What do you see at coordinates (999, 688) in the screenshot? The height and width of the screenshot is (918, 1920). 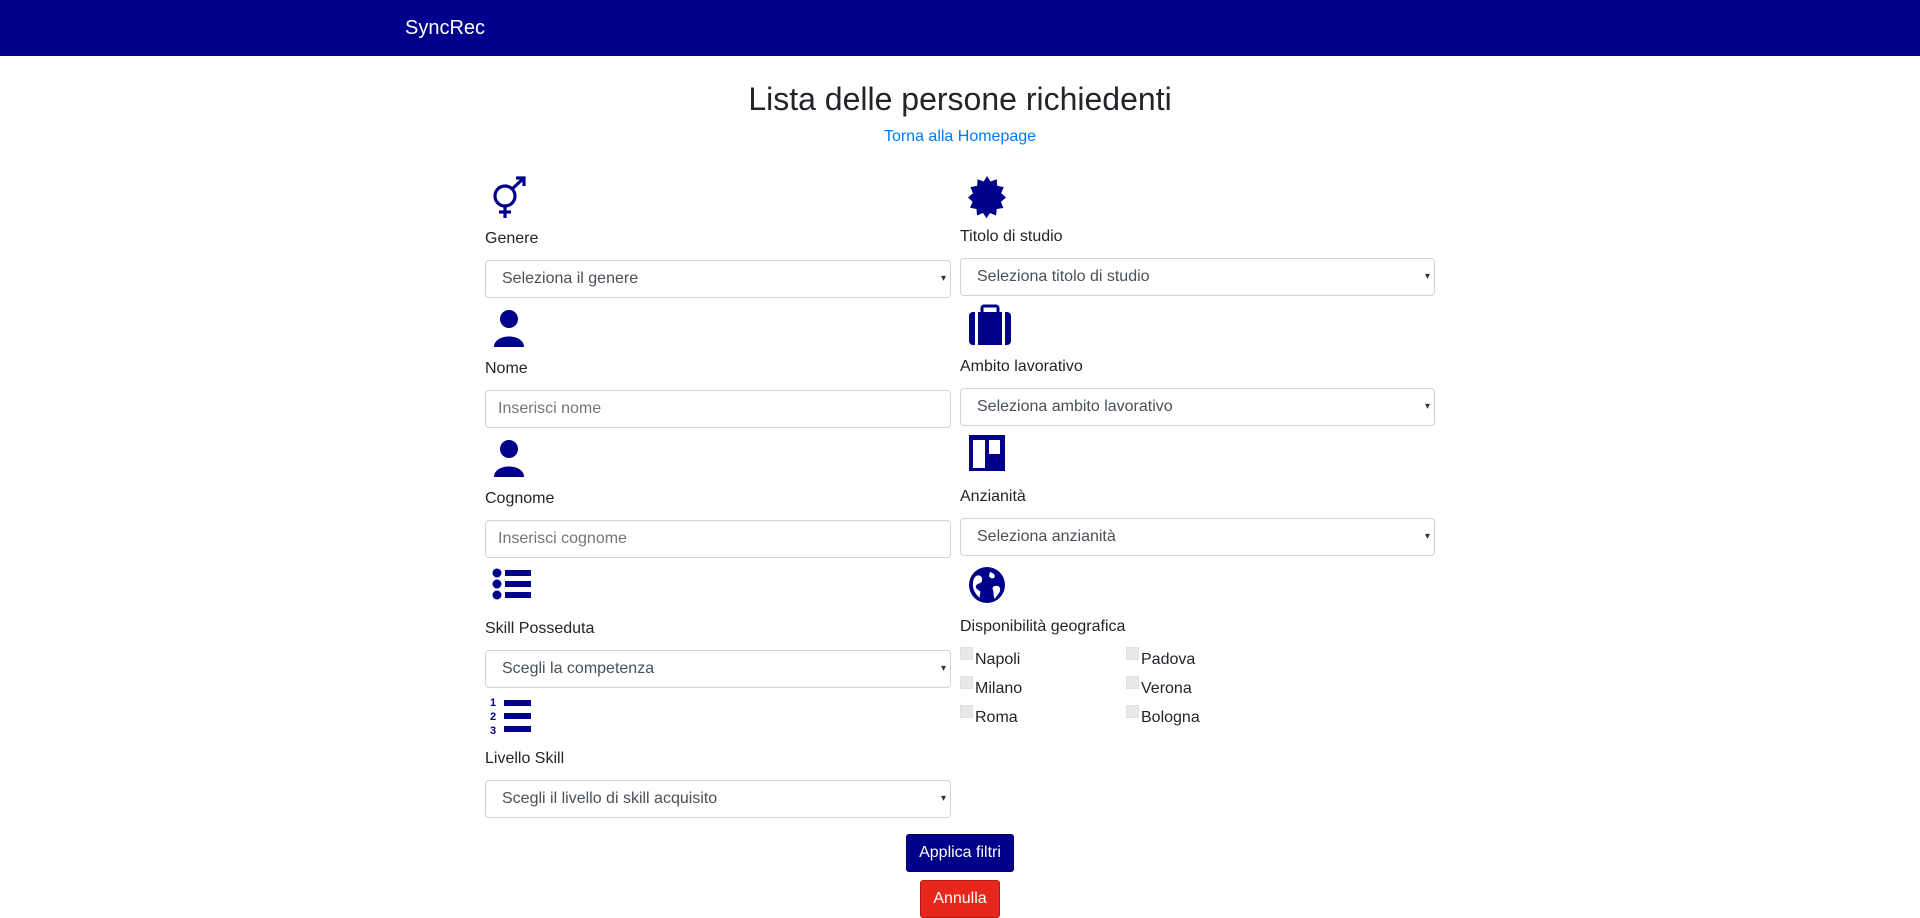 I see `city-label: Milano` at bounding box center [999, 688].